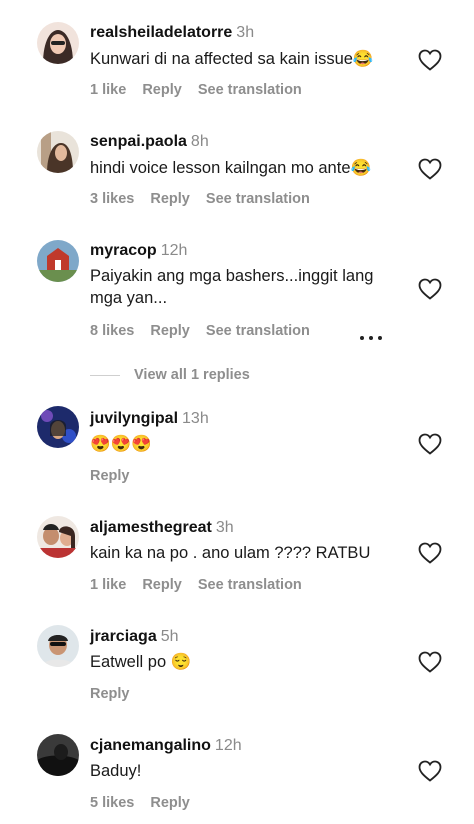  Describe the element at coordinates (141, 662) in the screenshot. I see `comment-text: Eatwell po 😌` at that location.